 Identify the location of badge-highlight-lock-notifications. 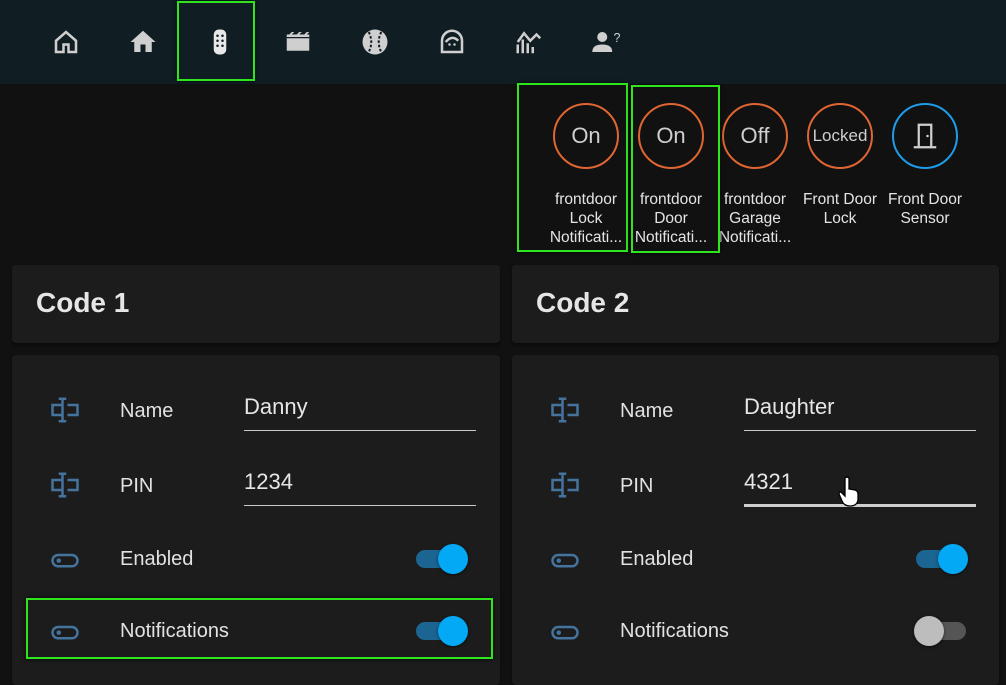
(572, 167).